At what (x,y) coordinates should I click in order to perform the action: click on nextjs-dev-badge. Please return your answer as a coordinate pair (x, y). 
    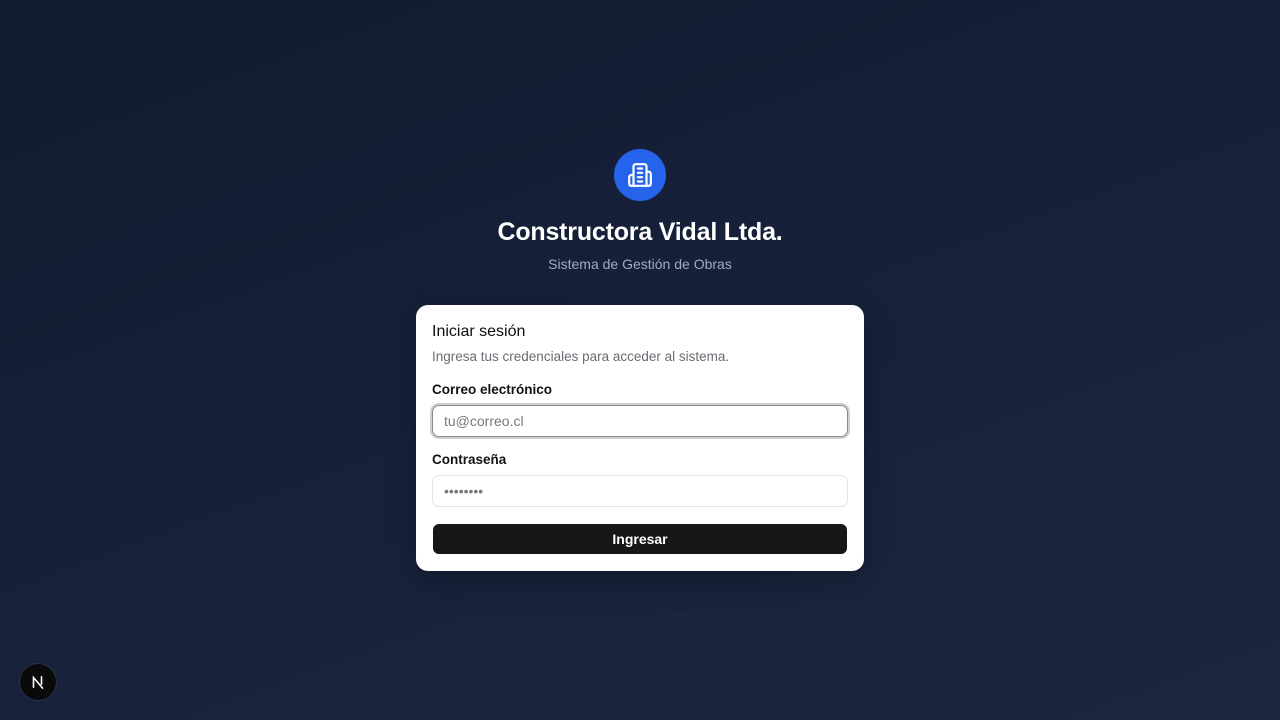
    Looking at the image, I should click on (38, 682).